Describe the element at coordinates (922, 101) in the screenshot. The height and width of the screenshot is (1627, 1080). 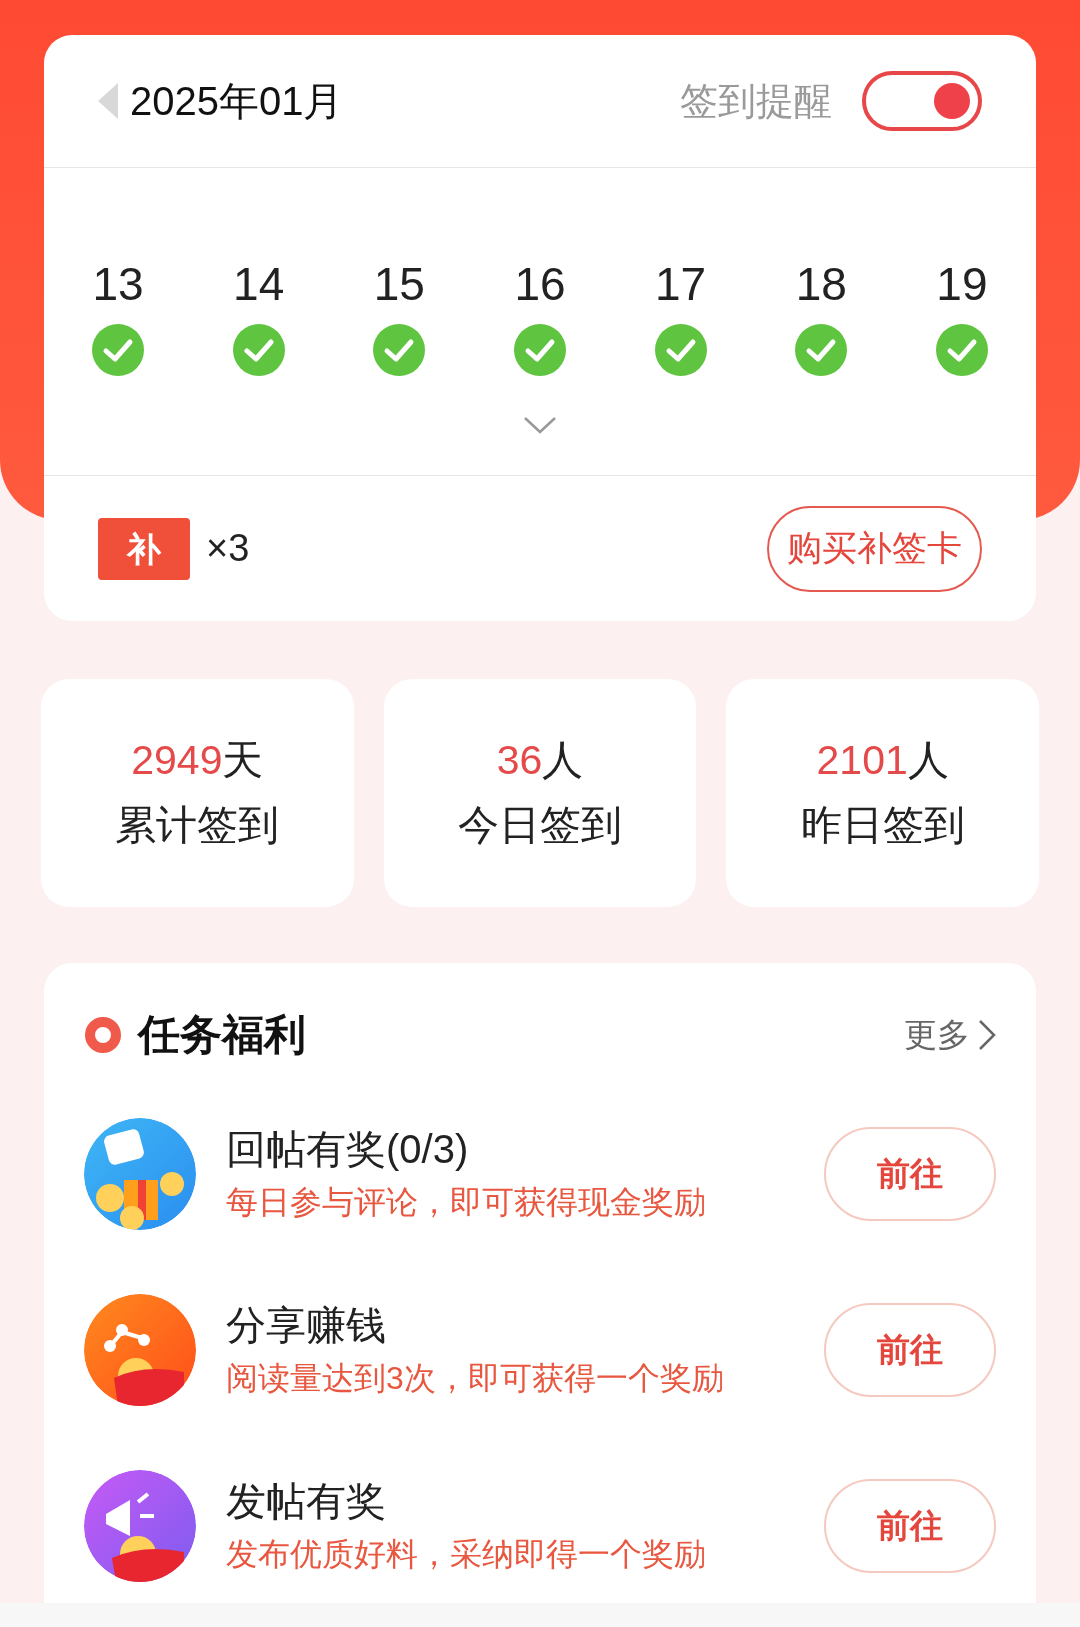
I see `reminder-toggle` at that location.